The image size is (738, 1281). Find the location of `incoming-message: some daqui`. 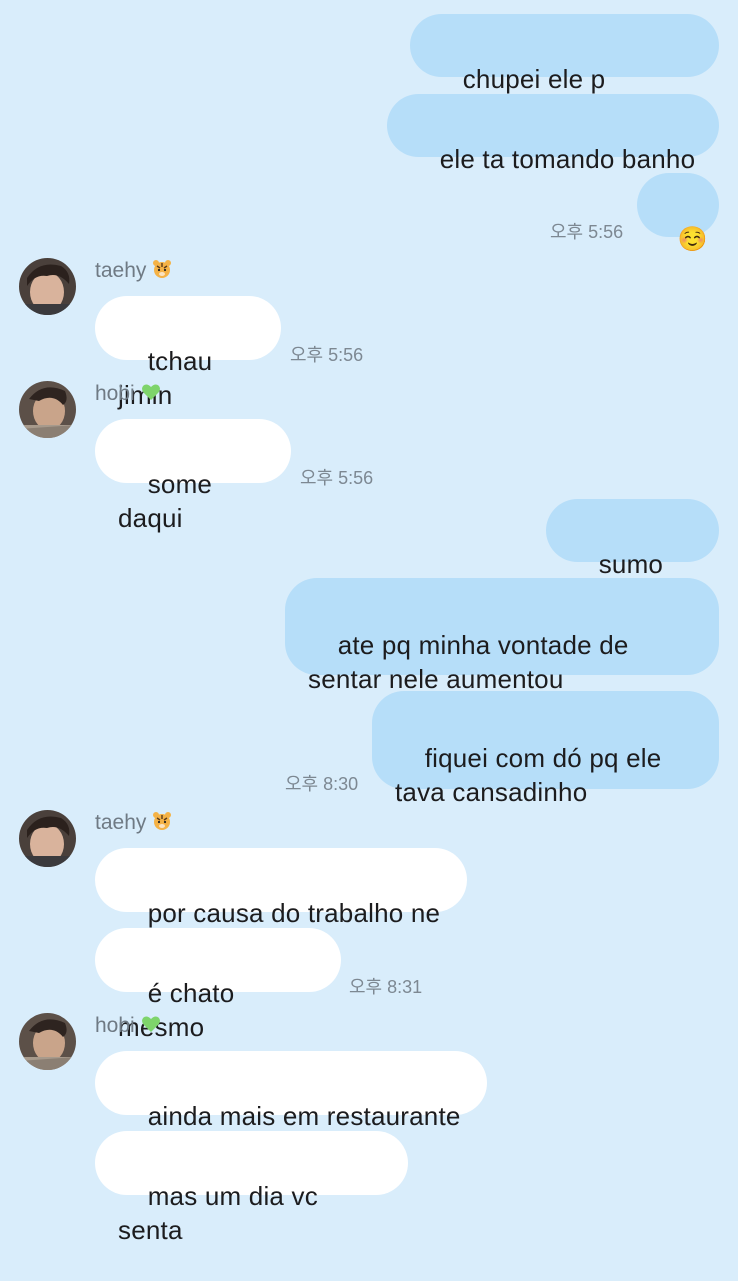

incoming-message: some daqui is located at coordinates (193, 476).